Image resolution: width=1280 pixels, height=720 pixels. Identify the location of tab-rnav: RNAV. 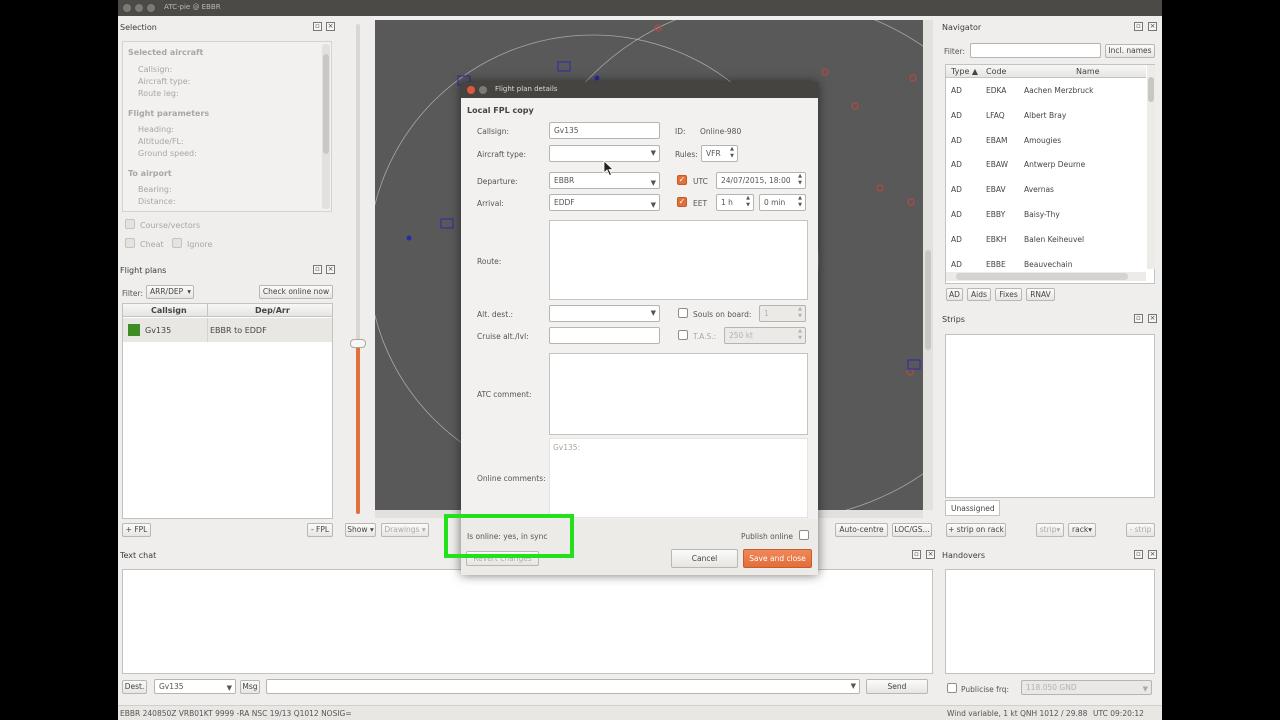
(1040, 294).